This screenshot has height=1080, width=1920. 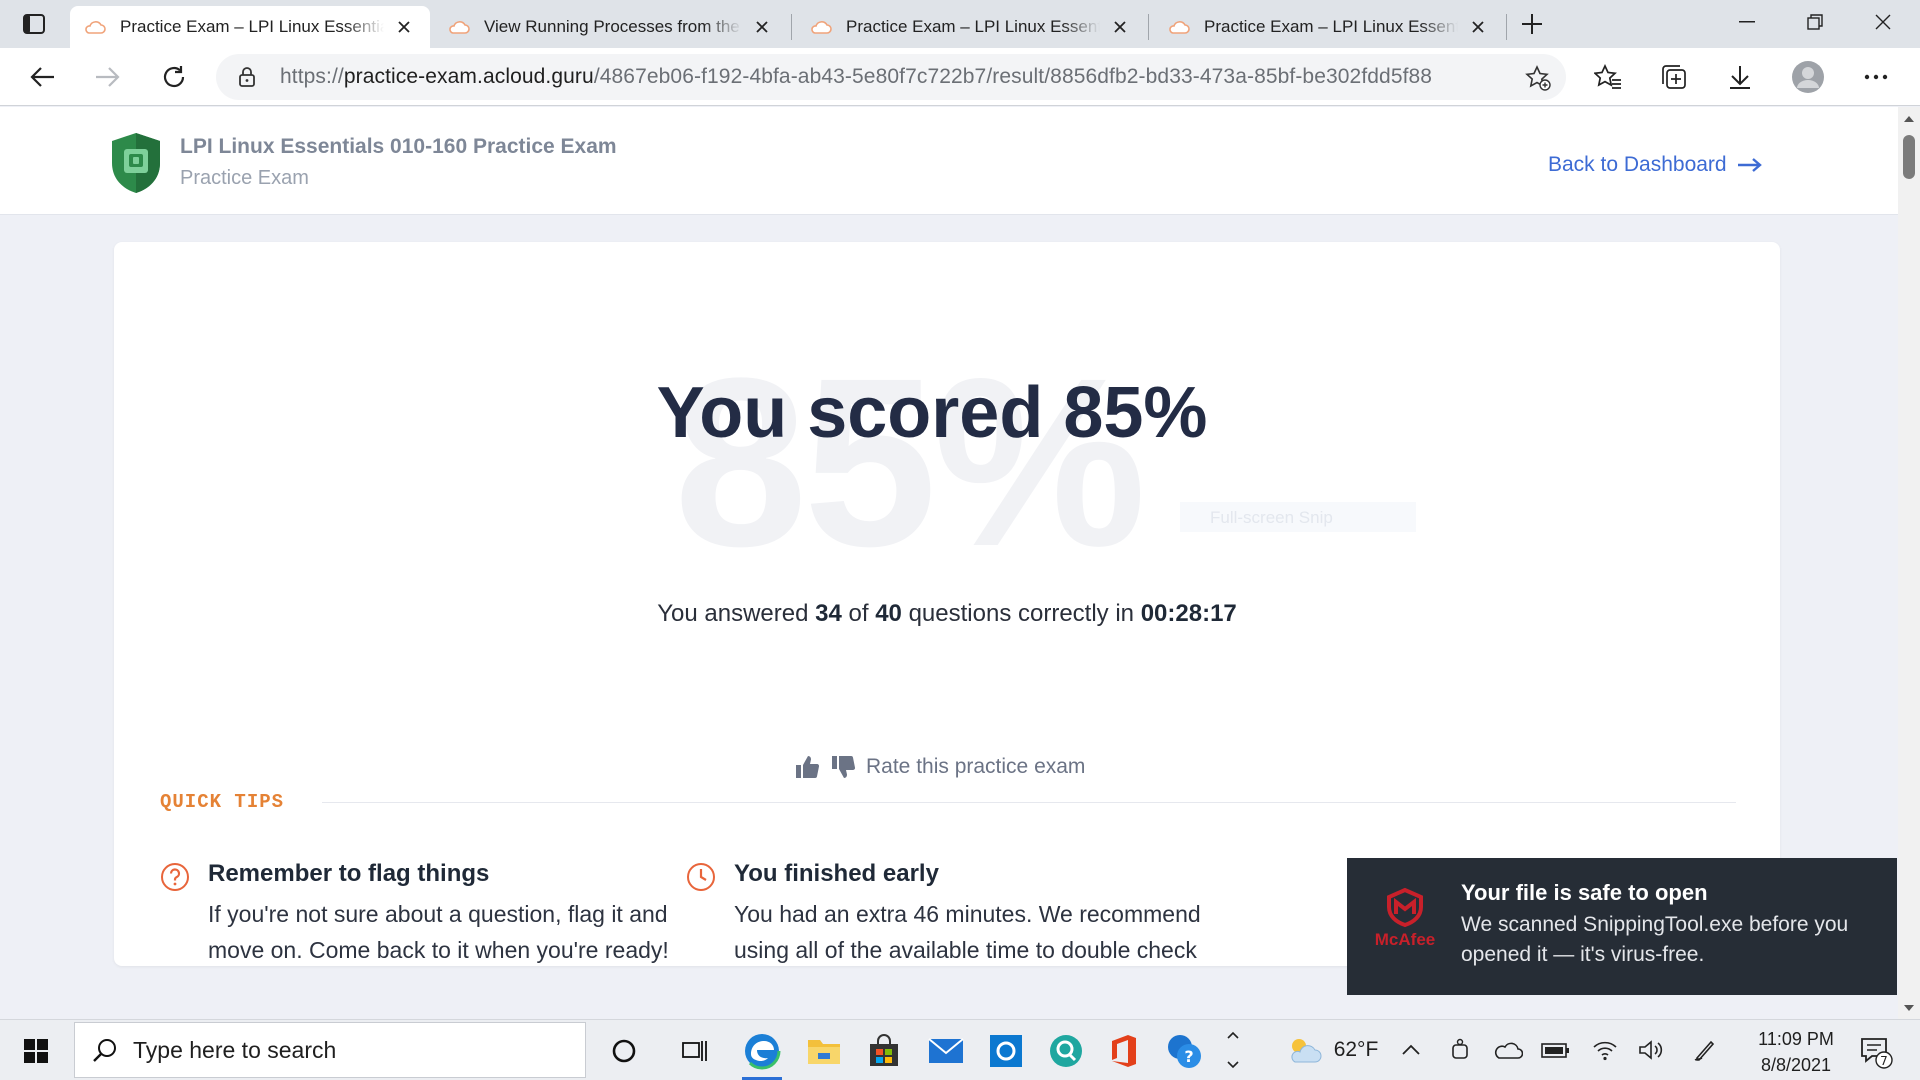 What do you see at coordinates (235, 1049) in the screenshot?
I see `search-placeholder: Type here to search` at bounding box center [235, 1049].